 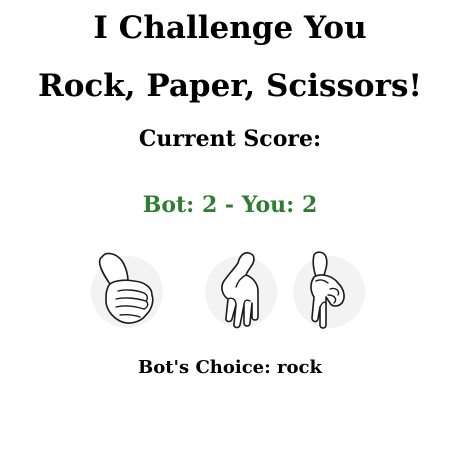 I want to click on page-subtitle: Rock, Paper, Scissors!, so click(x=230, y=86).